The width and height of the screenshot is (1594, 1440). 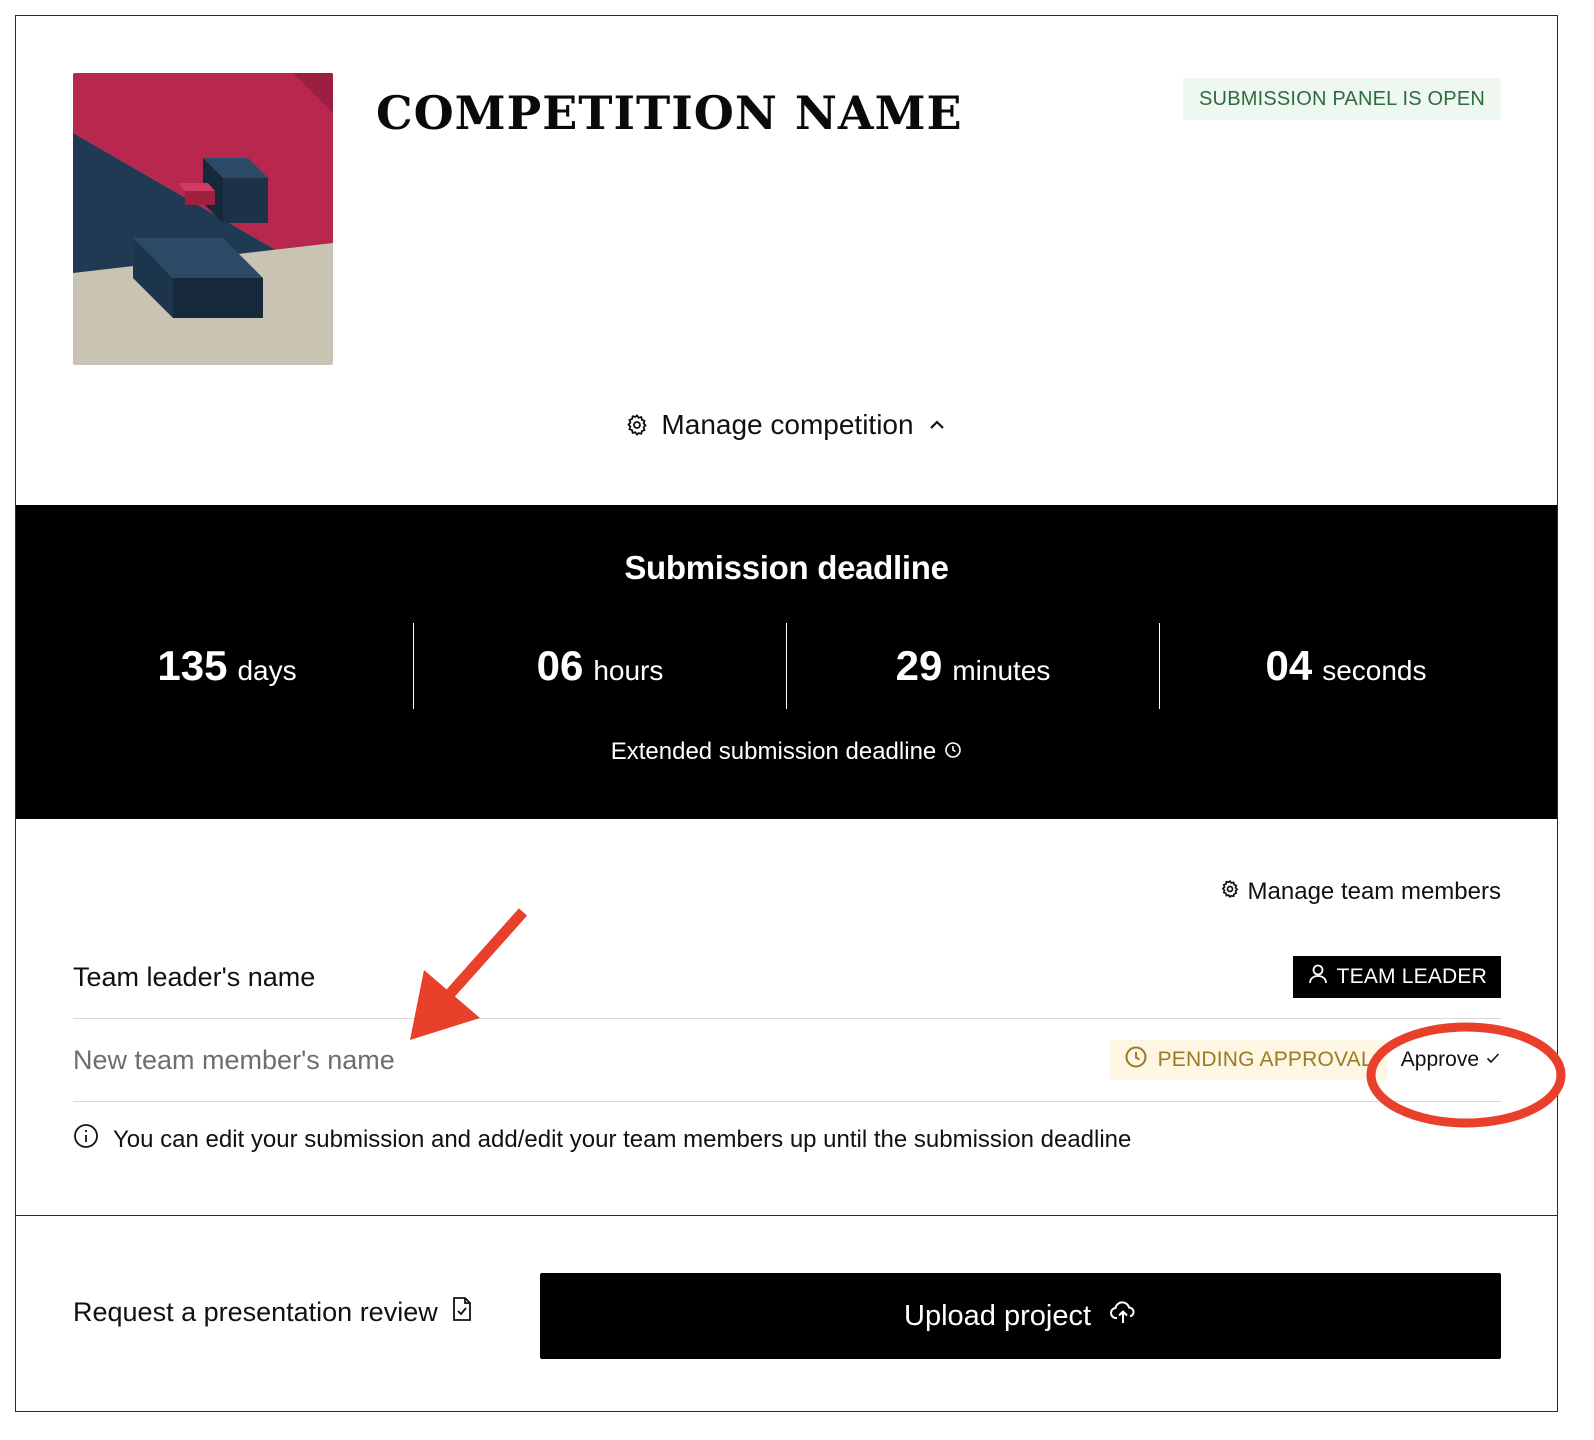 I want to click on countdown-hours: 06 hours, so click(x=600, y=666).